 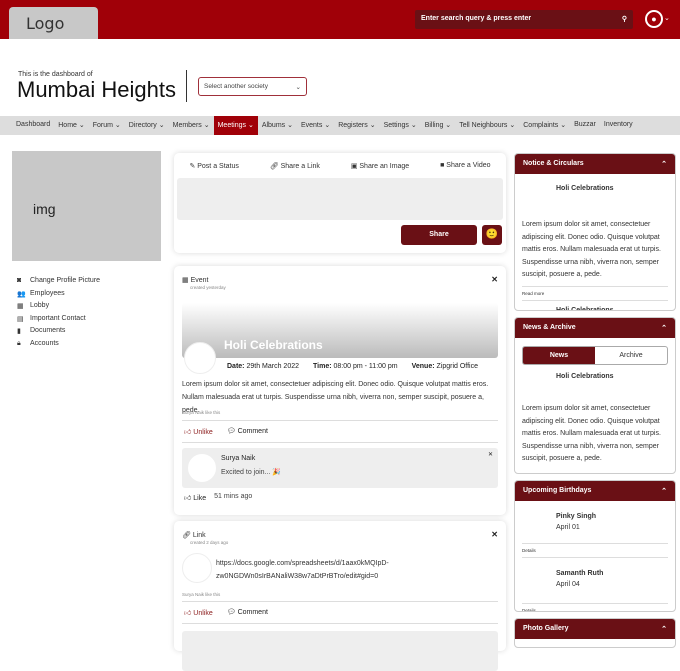 I want to click on link-lobby: ▦ Lobby, so click(x=58, y=308).